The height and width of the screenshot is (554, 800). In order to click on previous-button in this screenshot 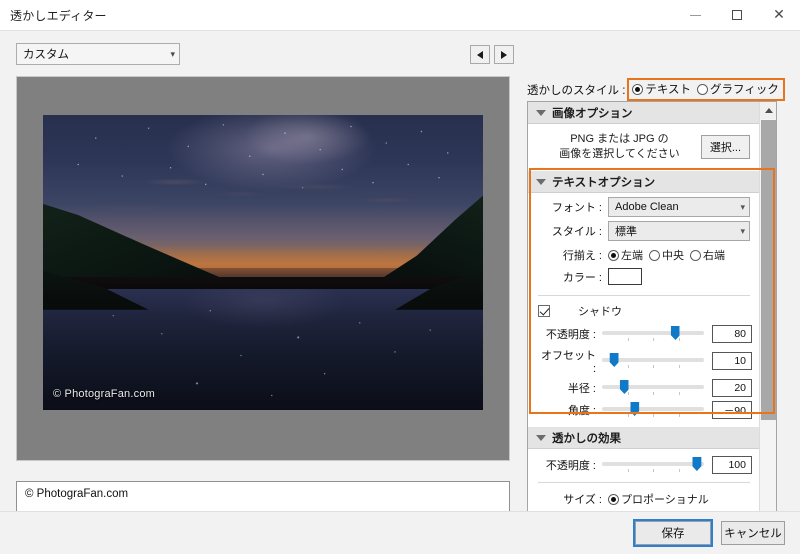, I will do `click(480, 54)`.